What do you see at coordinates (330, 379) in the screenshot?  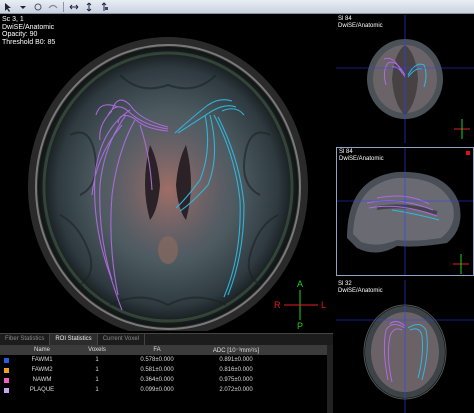 I see `table-scrollbar` at bounding box center [330, 379].